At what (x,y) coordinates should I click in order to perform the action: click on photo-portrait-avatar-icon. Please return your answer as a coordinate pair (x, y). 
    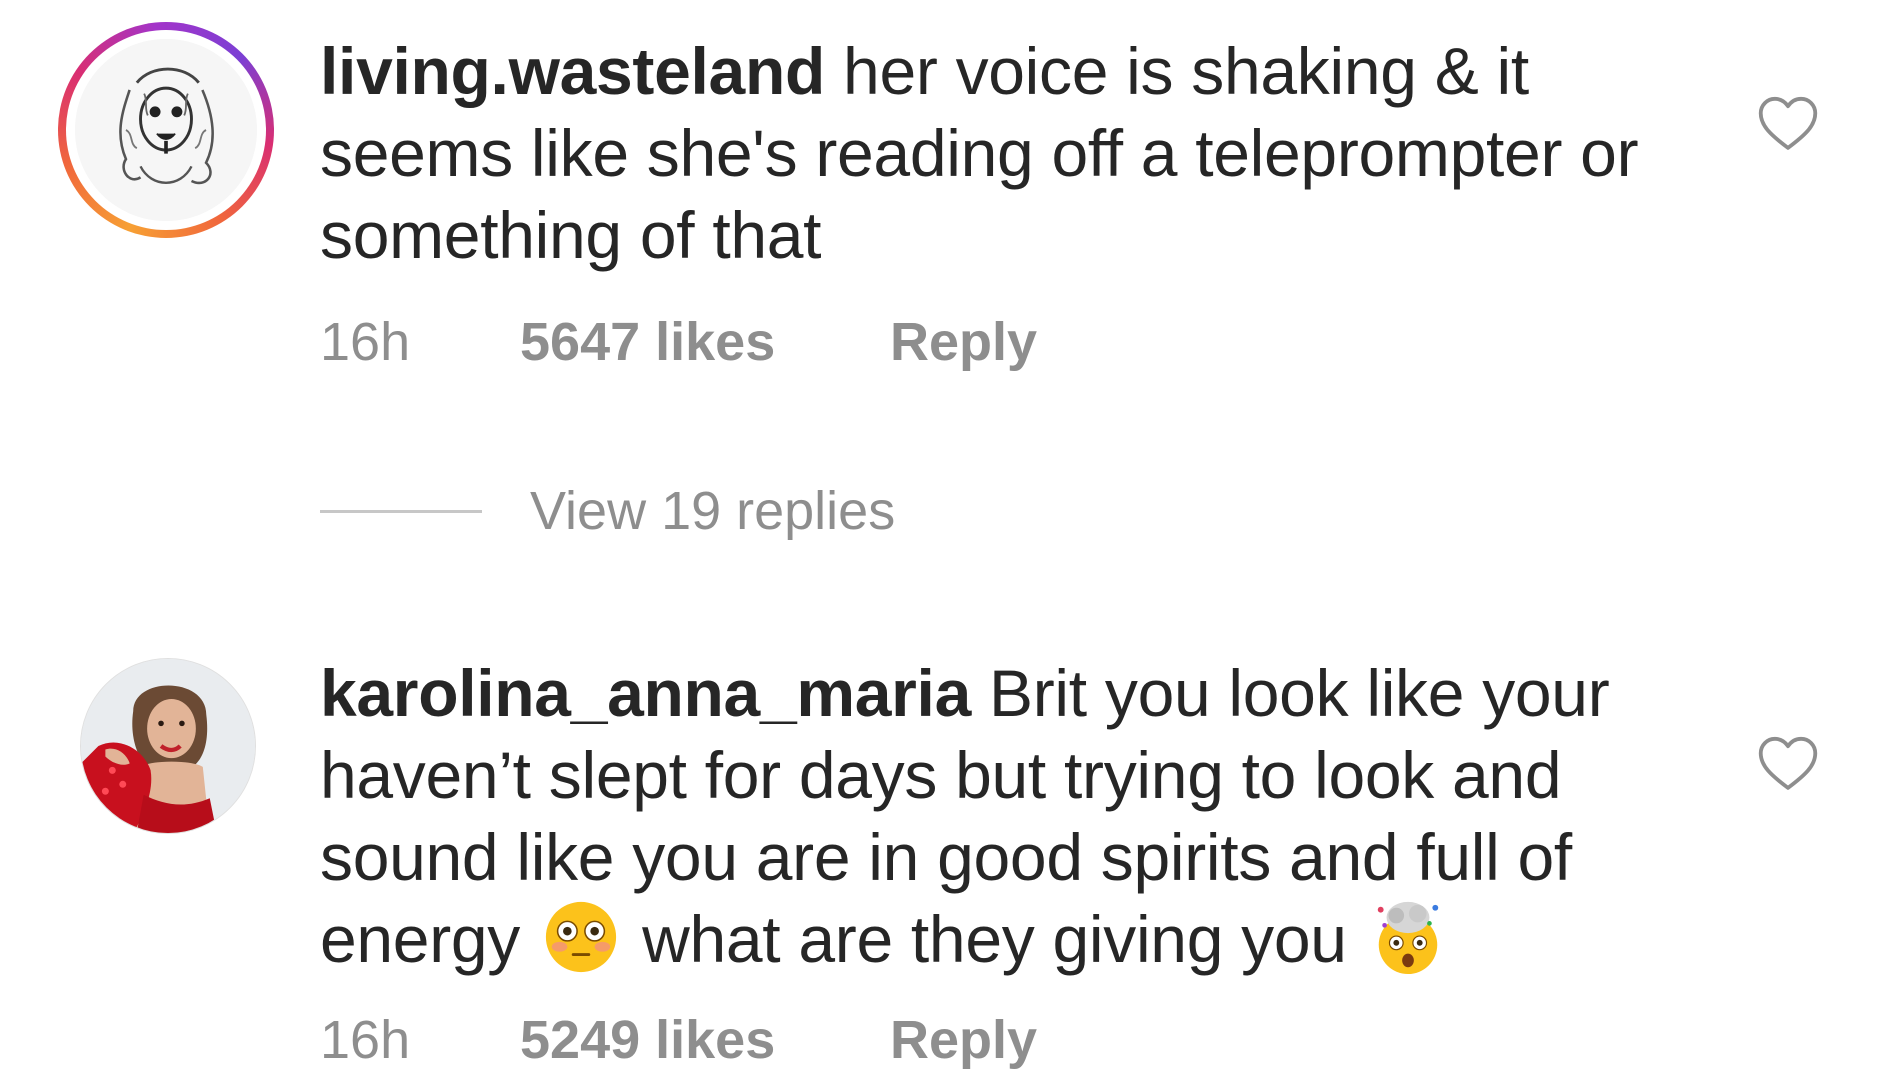
    Looking at the image, I should click on (168, 746).